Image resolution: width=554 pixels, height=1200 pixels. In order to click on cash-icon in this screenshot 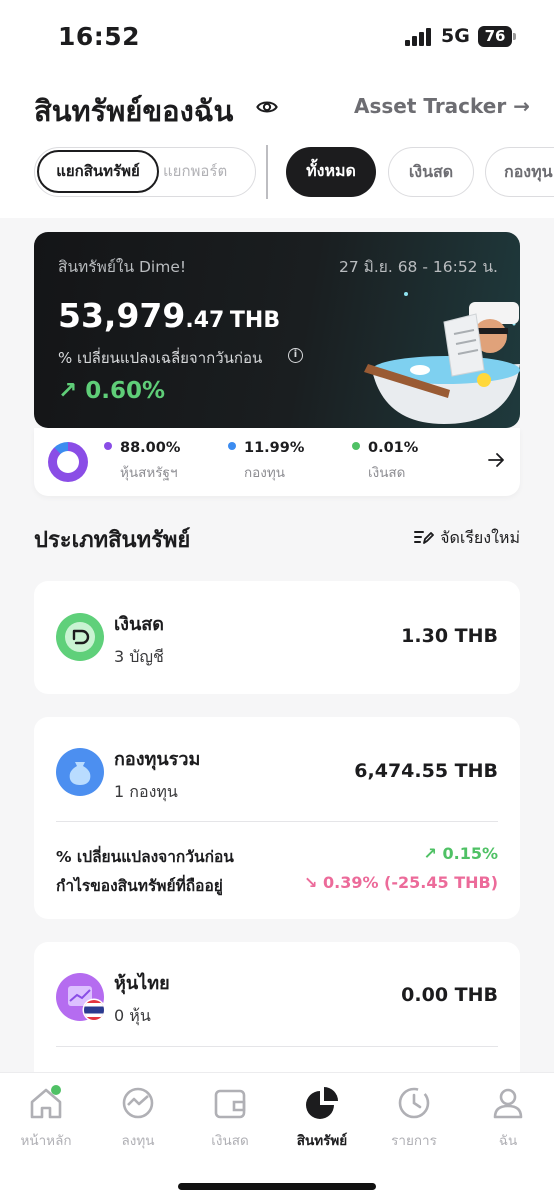, I will do `click(80, 637)`.